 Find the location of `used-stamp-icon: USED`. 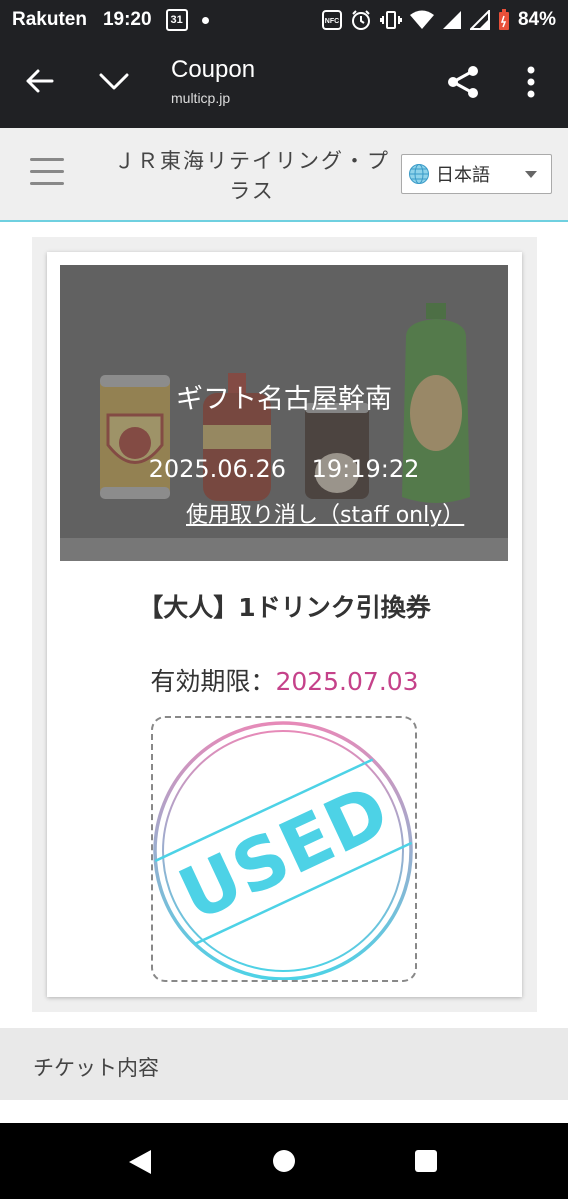

used-stamp-icon: USED is located at coordinates (283, 851).